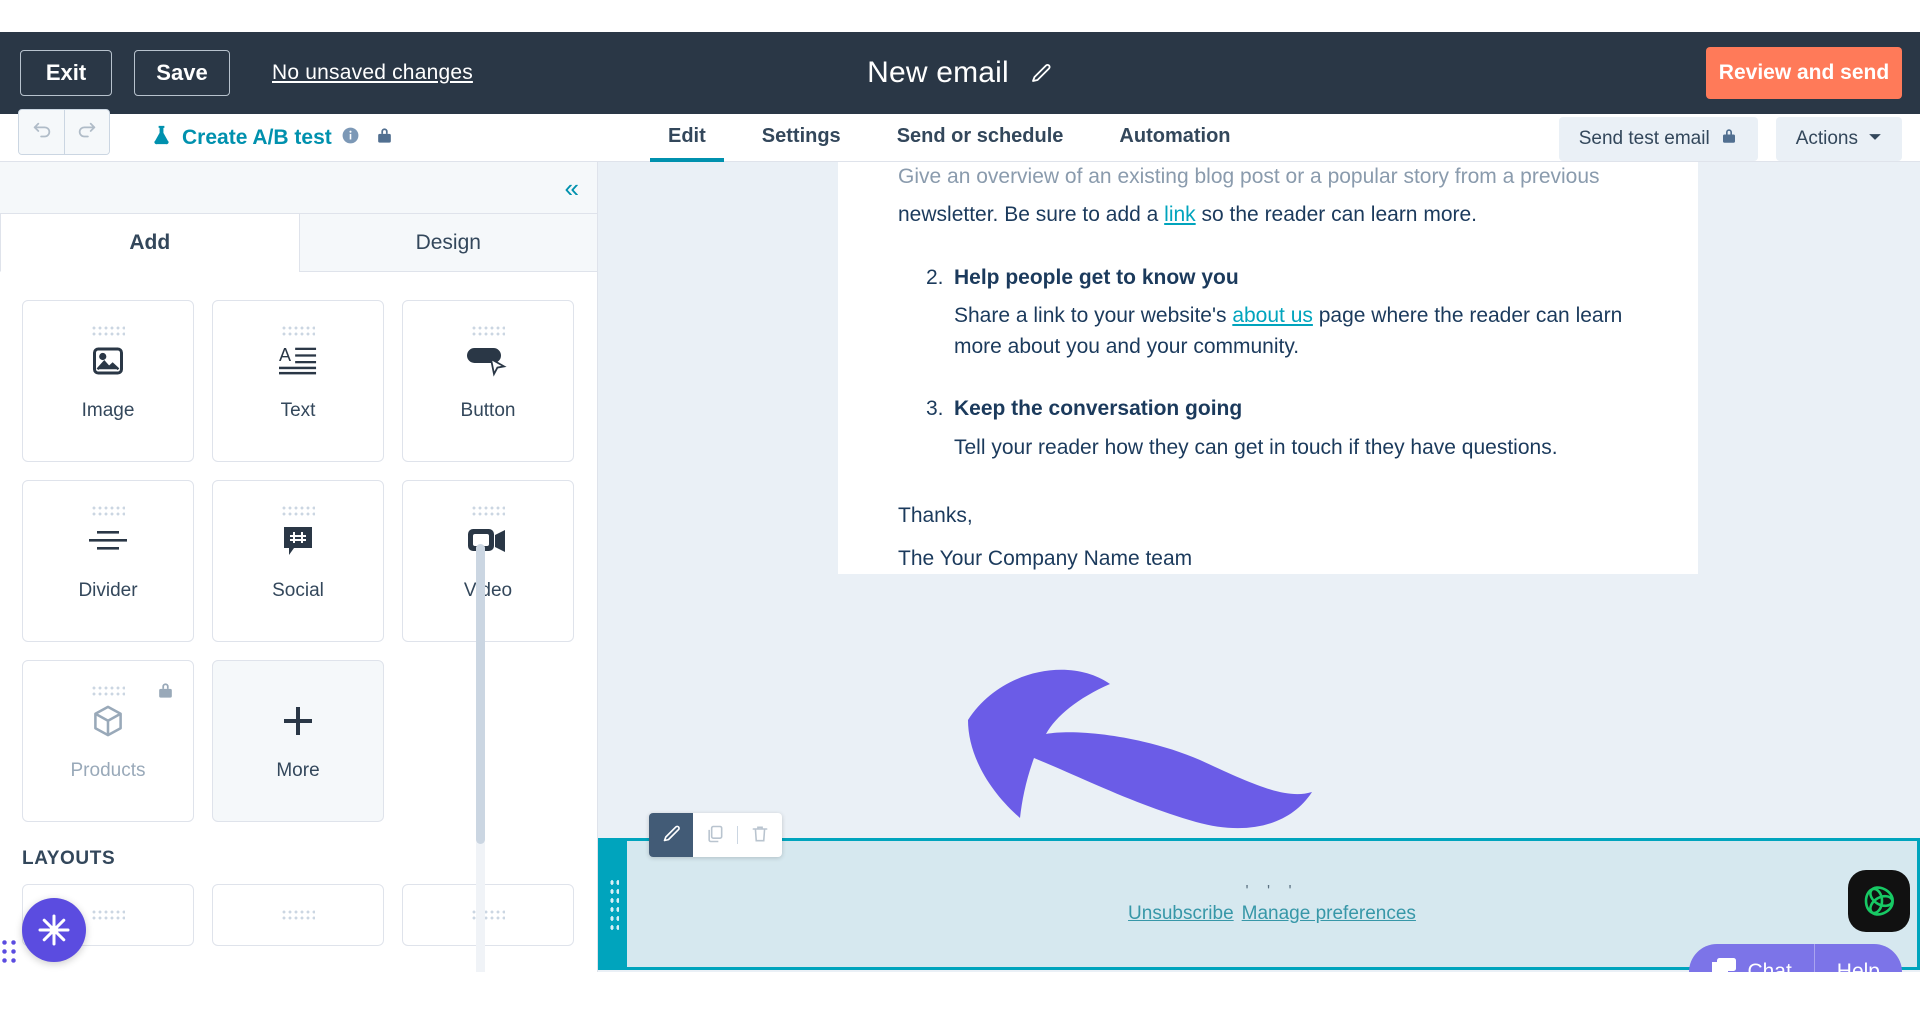  Describe the element at coordinates (149, 243) in the screenshot. I see `panel-tab-add: Add` at that location.